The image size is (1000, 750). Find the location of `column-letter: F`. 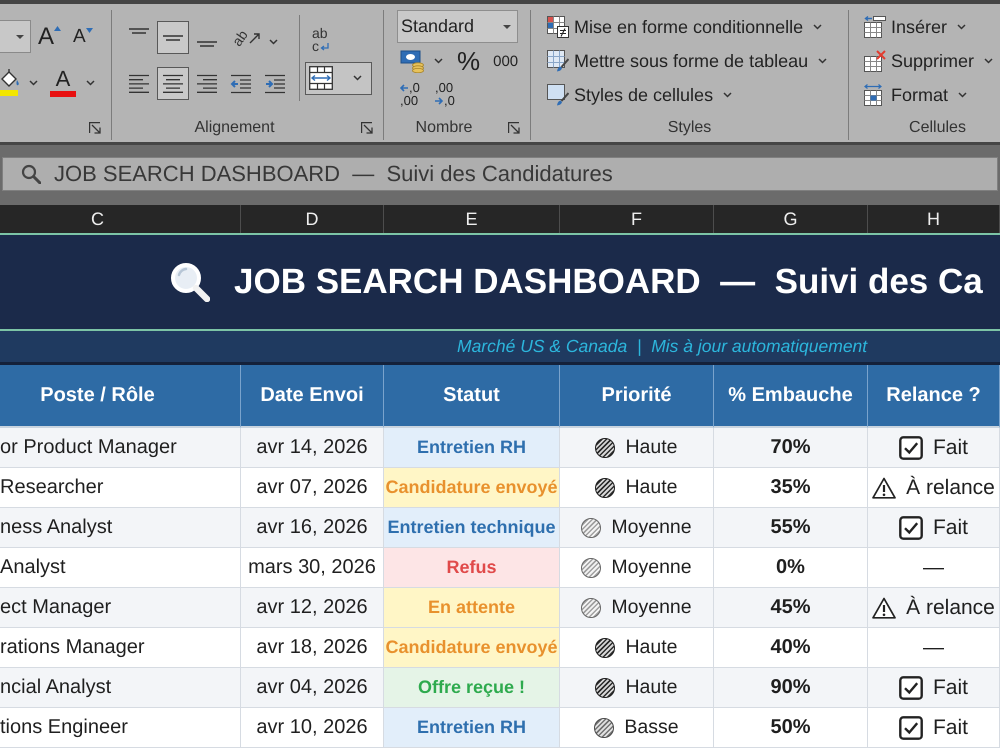

column-letter: F is located at coordinates (637, 219).